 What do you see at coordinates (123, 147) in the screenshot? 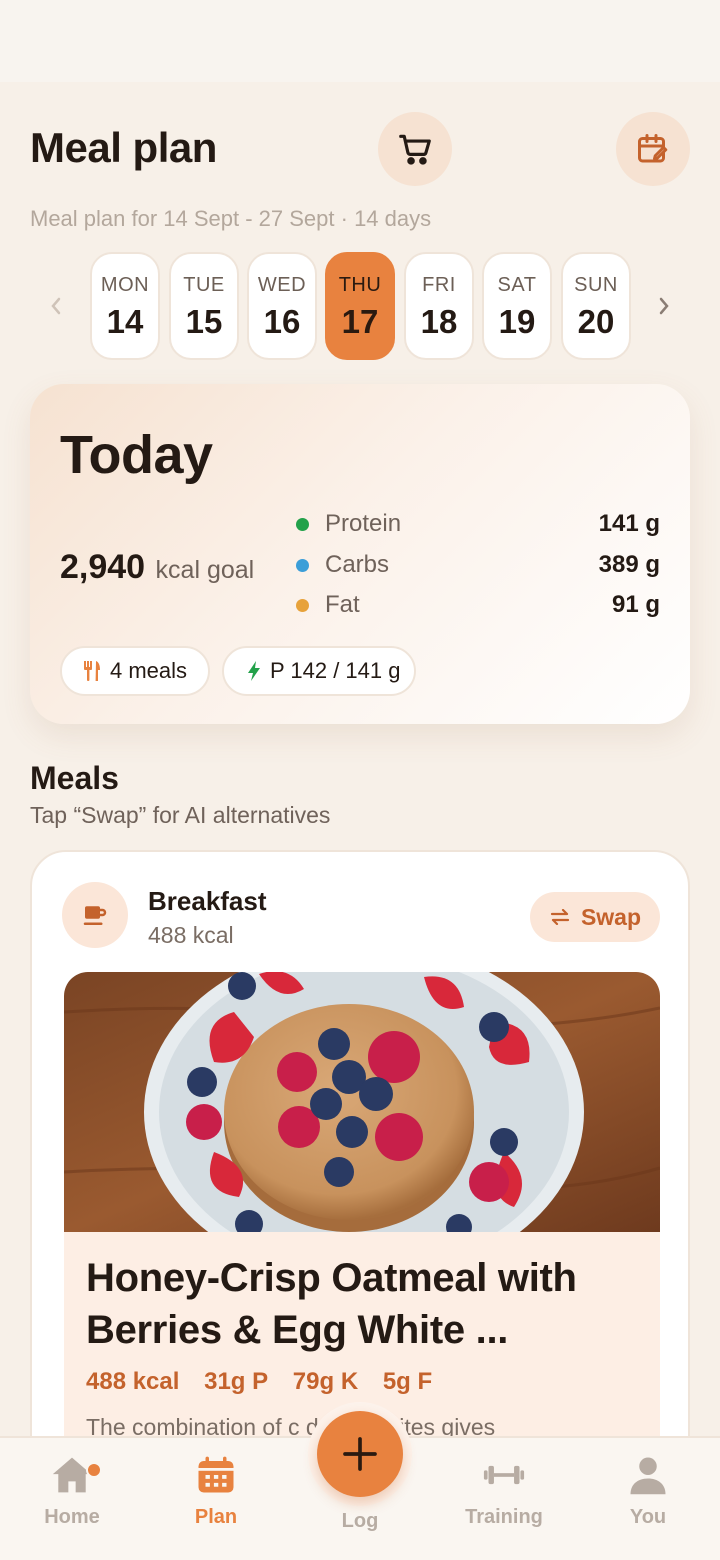
I see `page-title: Meal plan` at bounding box center [123, 147].